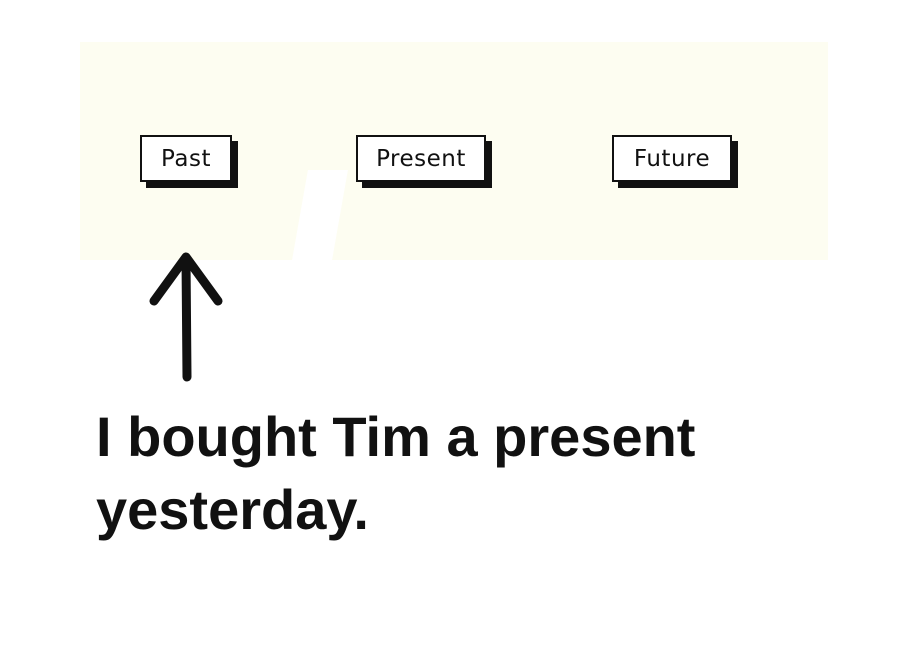 This screenshot has height=656, width=906. What do you see at coordinates (186, 317) in the screenshot?
I see `up-arrow-icon` at bounding box center [186, 317].